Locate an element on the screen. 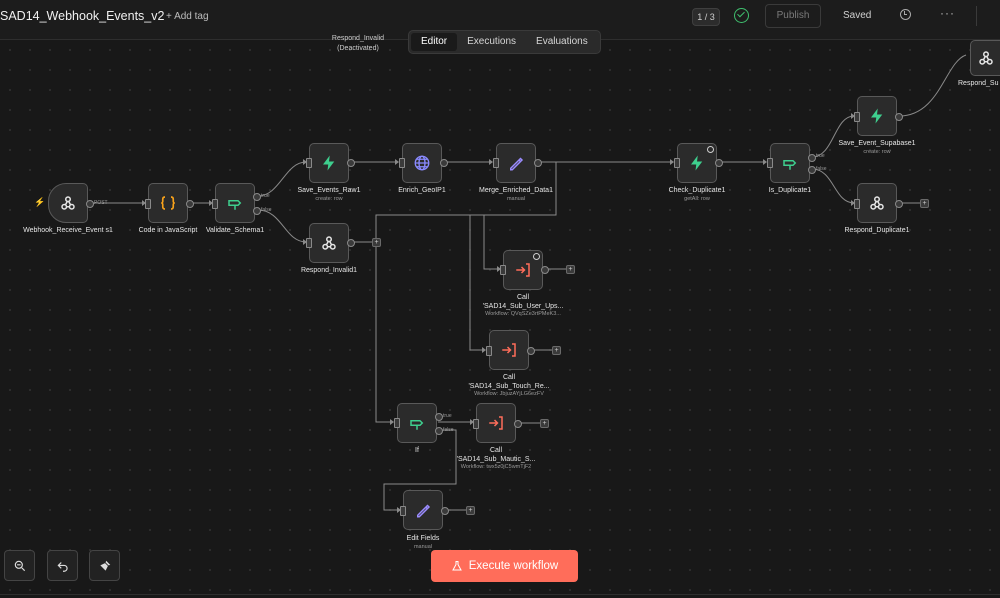 The width and height of the screenshot is (1000, 598). node-save-event-supabase is located at coordinates (877, 116).